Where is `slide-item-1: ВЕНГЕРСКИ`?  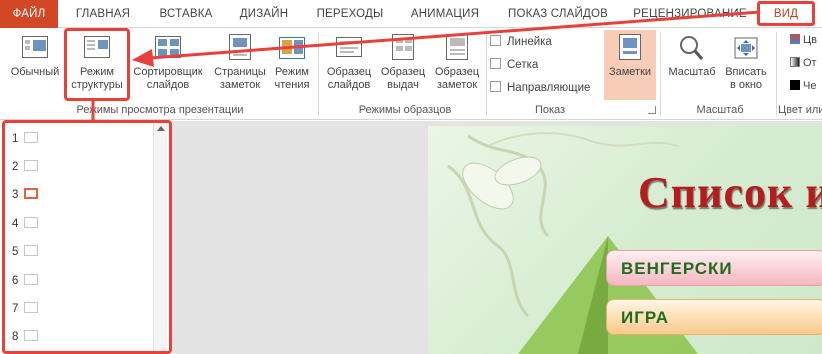
slide-item-1: ВЕНГЕРСКИ is located at coordinates (714, 268).